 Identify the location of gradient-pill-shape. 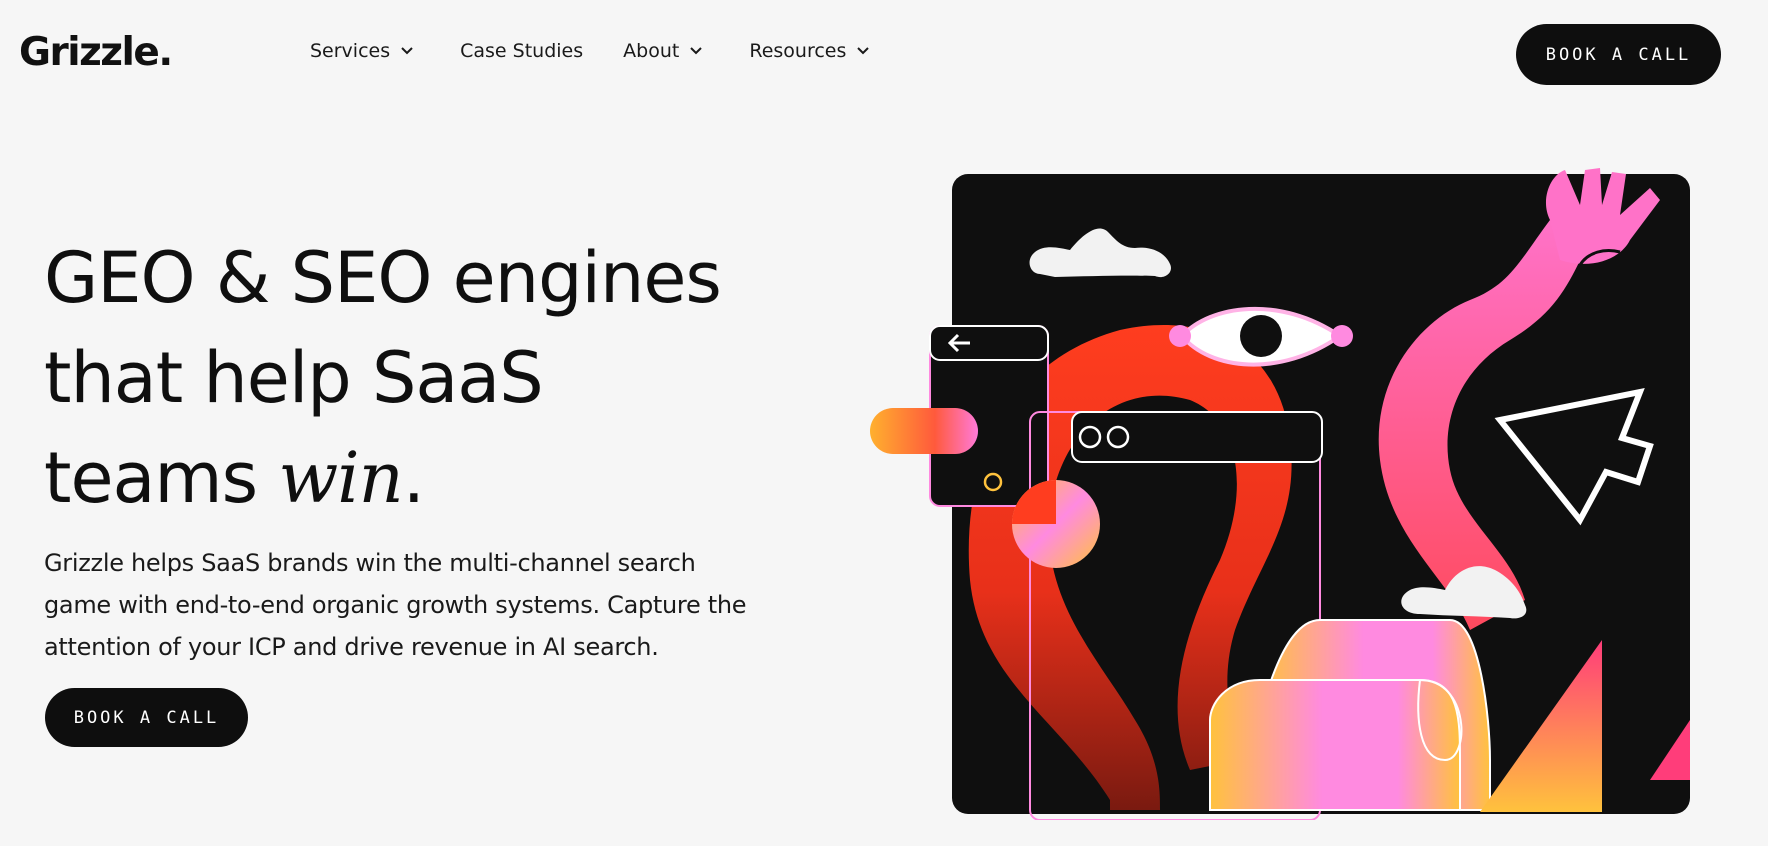
(924, 431).